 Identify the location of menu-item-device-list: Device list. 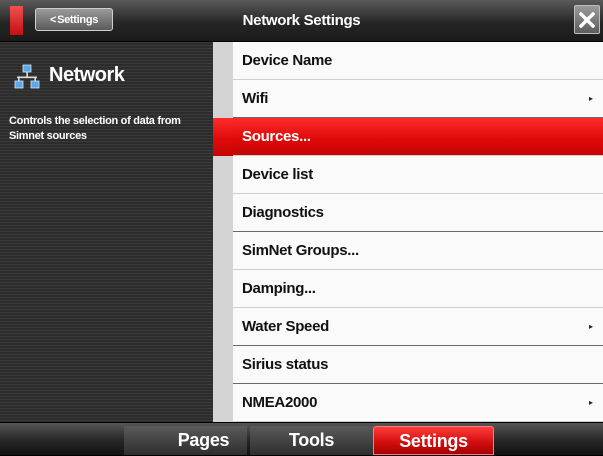
(418, 175).